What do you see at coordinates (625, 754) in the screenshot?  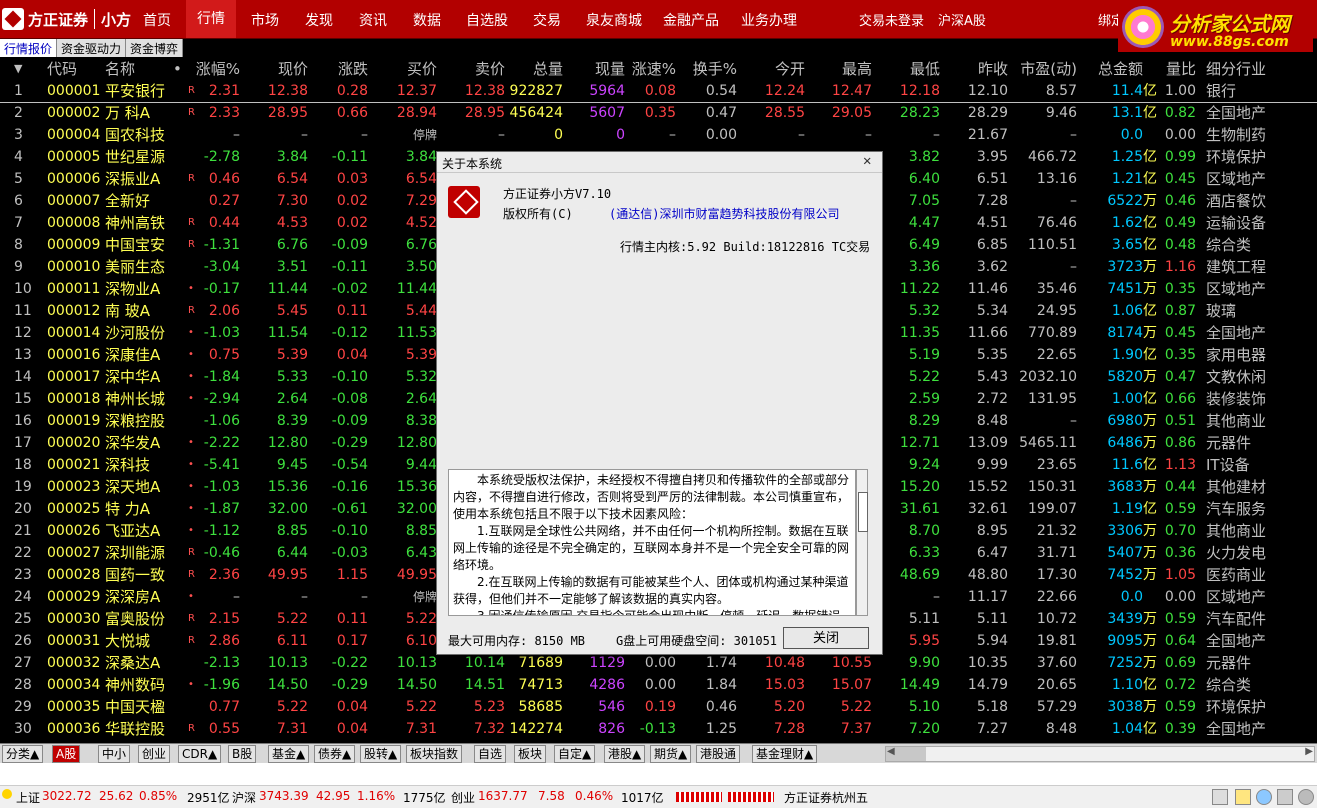 I see `bottom-tab: 港股▲` at bounding box center [625, 754].